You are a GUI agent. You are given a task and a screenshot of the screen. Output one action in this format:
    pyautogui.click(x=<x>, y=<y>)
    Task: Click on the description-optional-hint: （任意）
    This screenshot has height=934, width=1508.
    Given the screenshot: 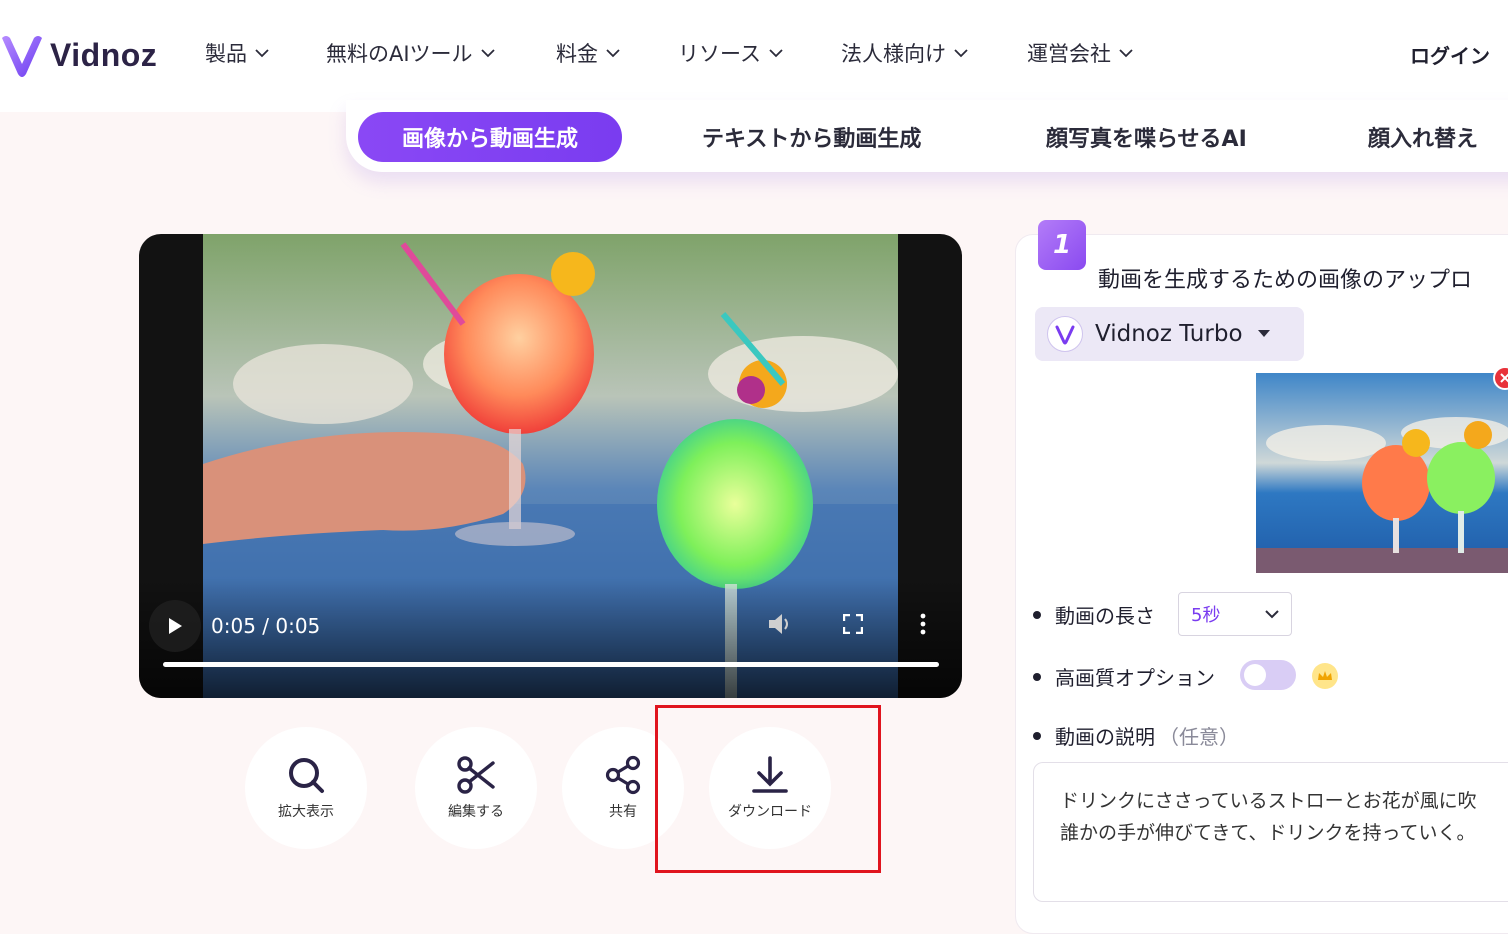 What is the action you would take?
    pyautogui.click(x=1199, y=737)
    